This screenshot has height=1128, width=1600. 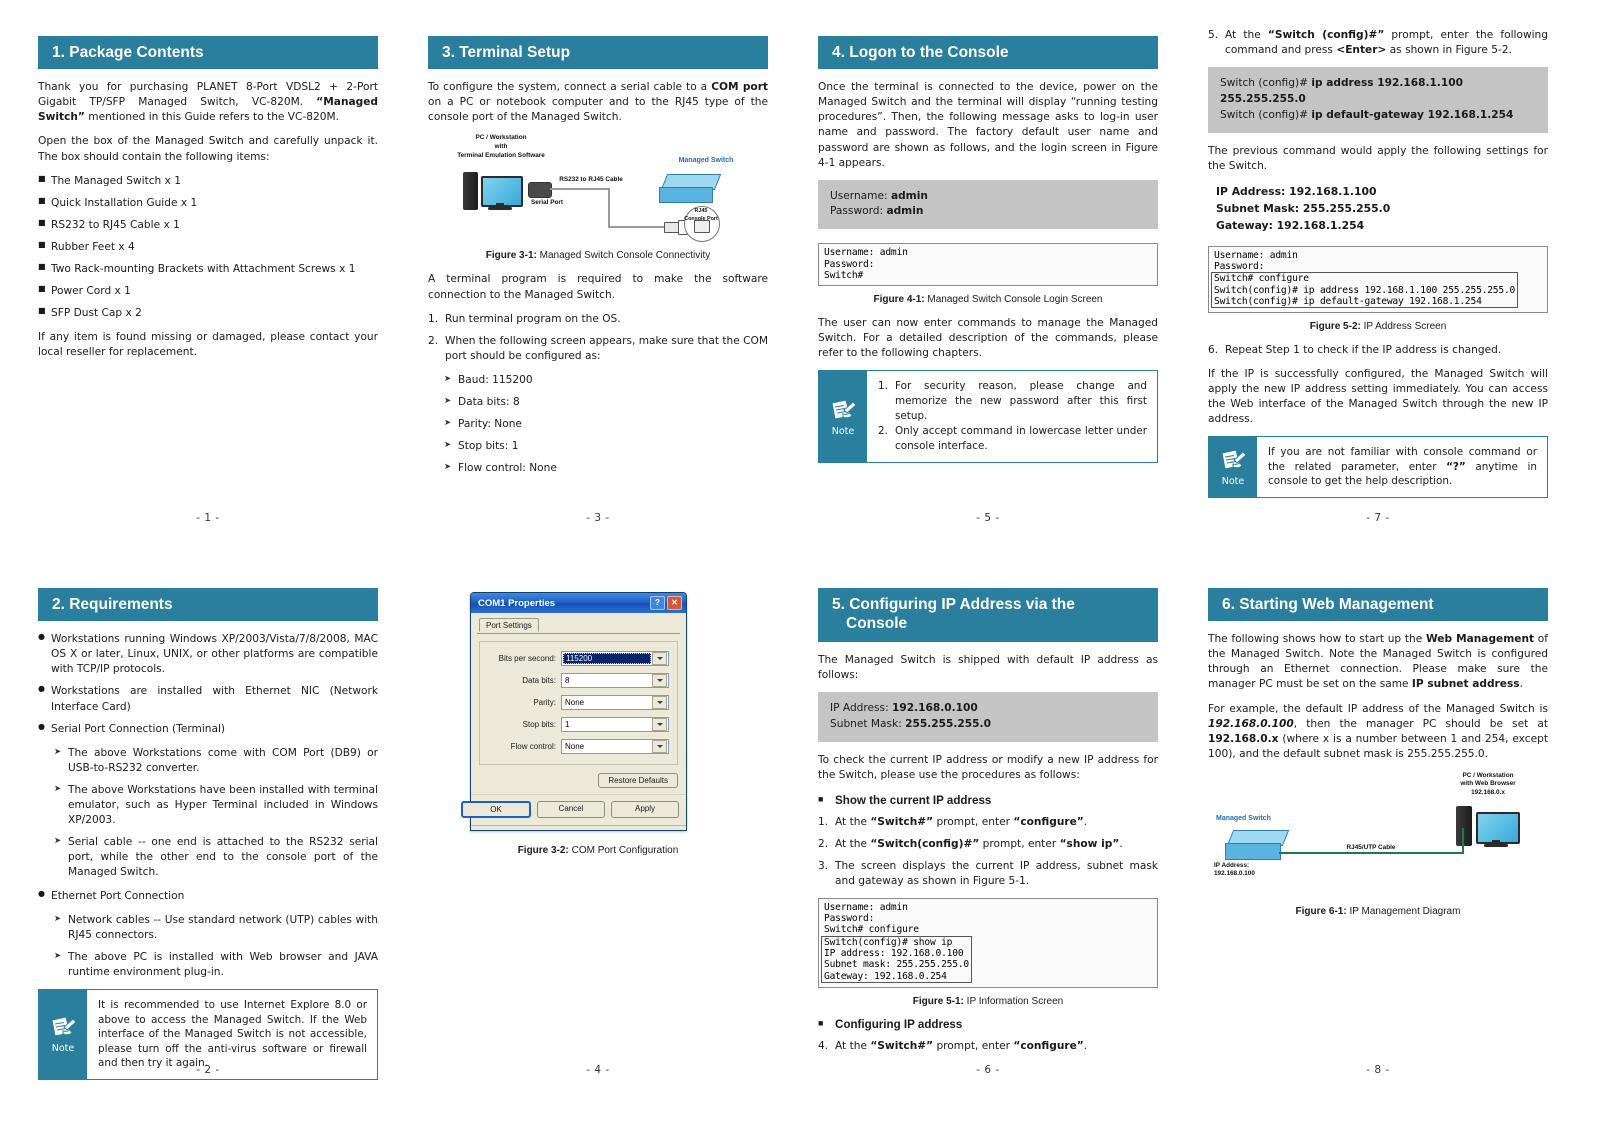 What do you see at coordinates (1378, 518) in the screenshot?
I see `page-number: - 7 -` at bounding box center [1378, 518].